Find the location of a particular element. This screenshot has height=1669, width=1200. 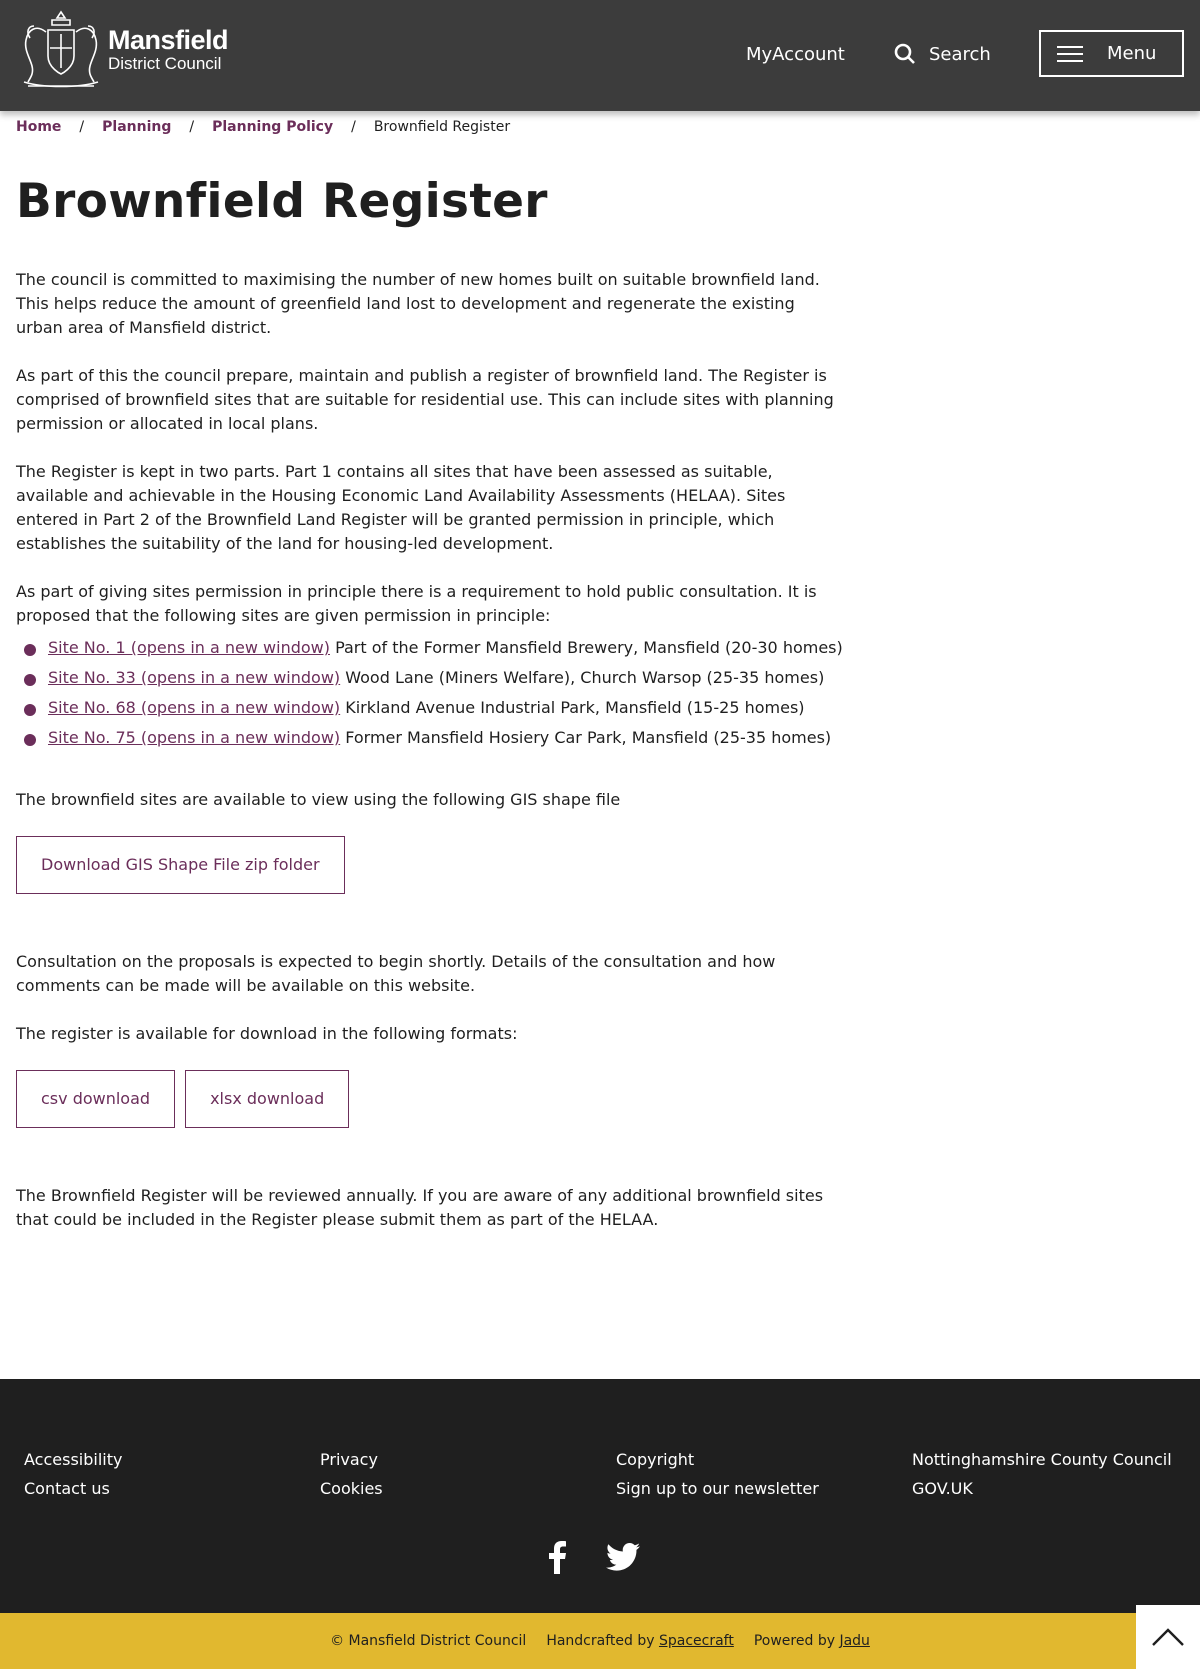

search-button: Search is located at coordinates (942, 54).